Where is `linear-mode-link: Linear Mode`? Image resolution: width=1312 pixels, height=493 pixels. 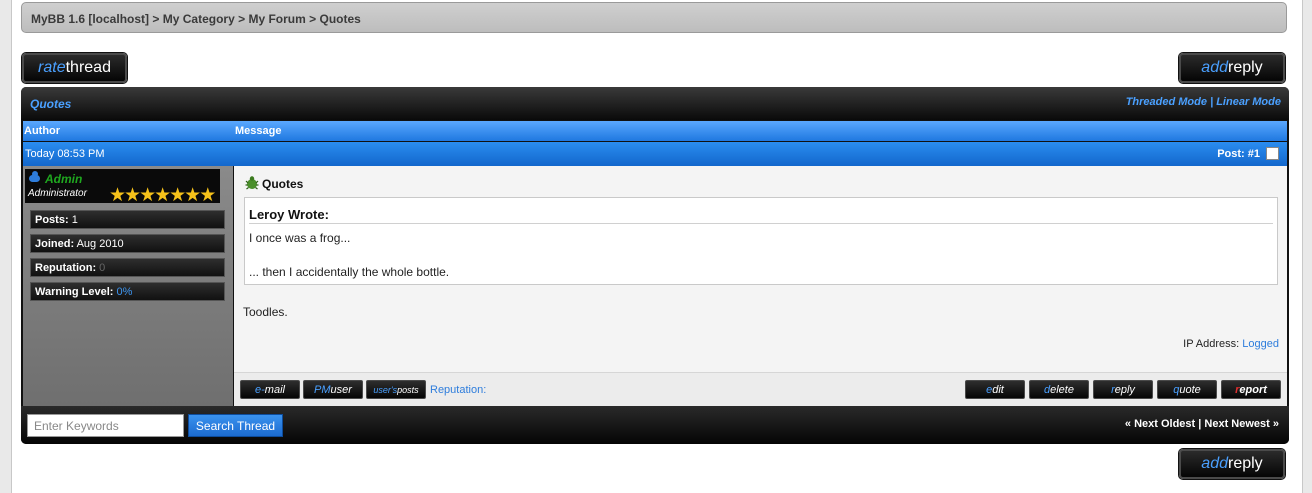 linear-mode-link: Linear Mode is located at coordinates (1248, 102).